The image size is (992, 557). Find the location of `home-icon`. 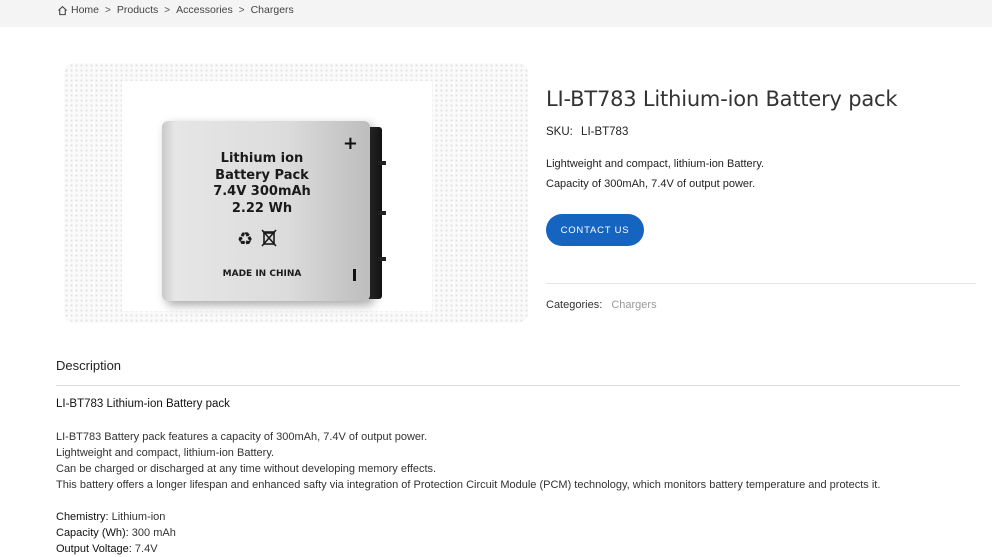

home-icon is located at coordinates (62, 10).